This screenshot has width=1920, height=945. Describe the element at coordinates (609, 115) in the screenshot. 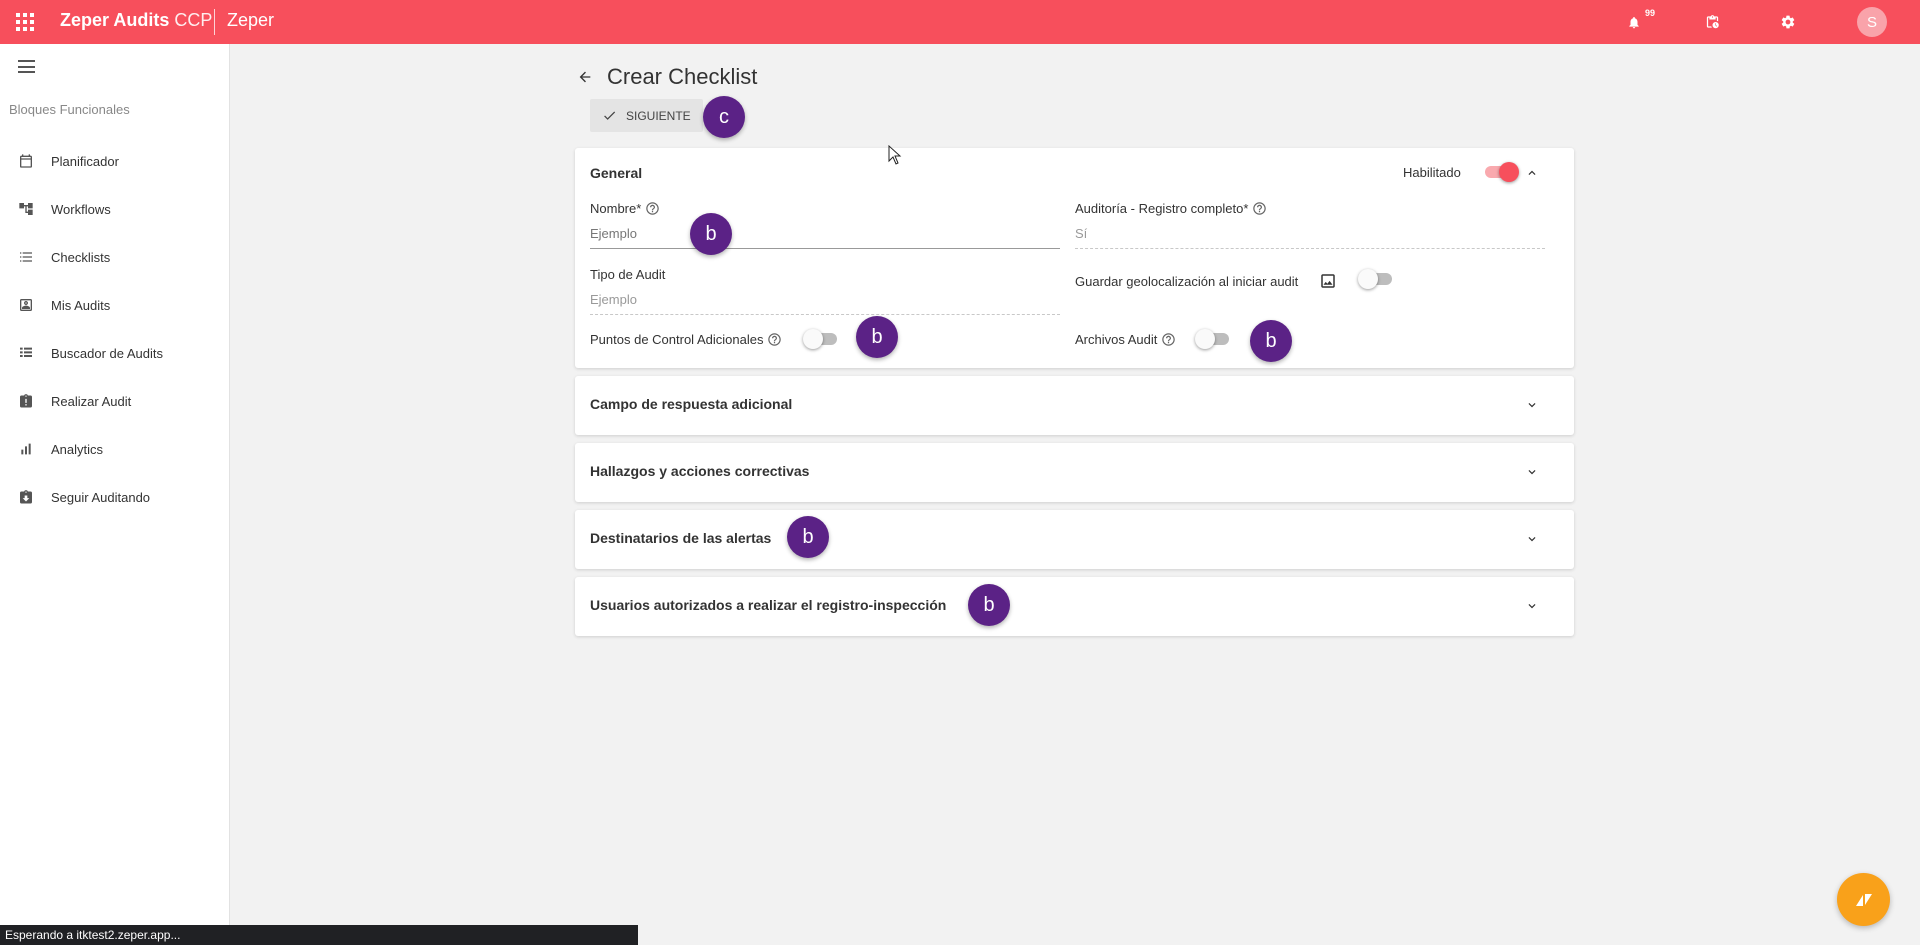

I see `check-icon` at that location.